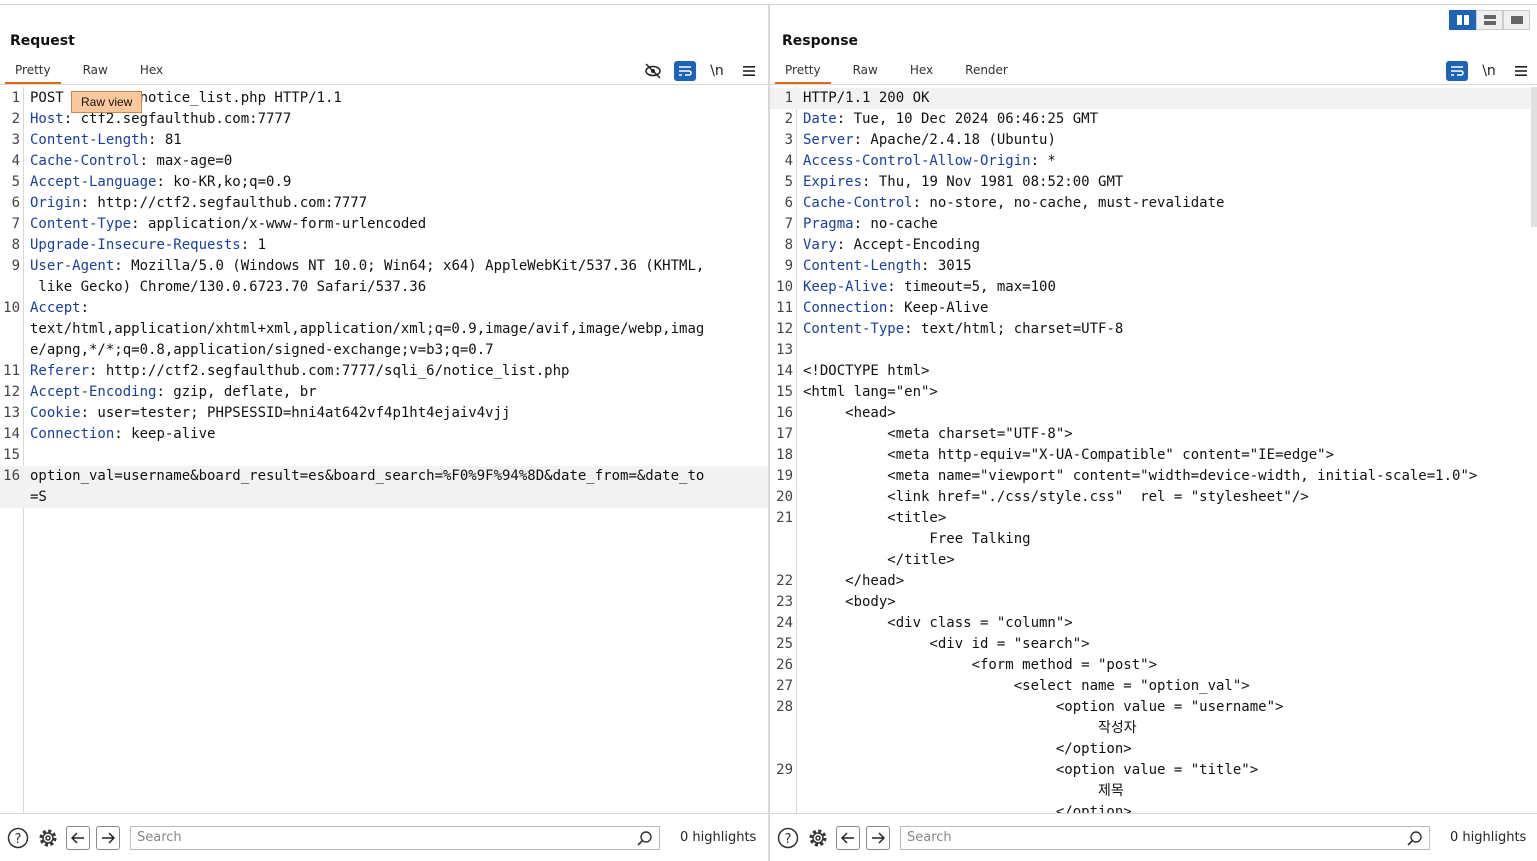  I want to click on code-line: 10 Accept:, so click(384, 308).